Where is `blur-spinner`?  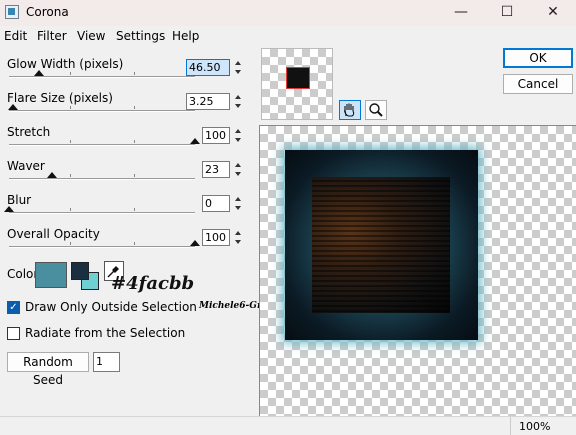
blur-spinner is located at coordinates (239, 204).